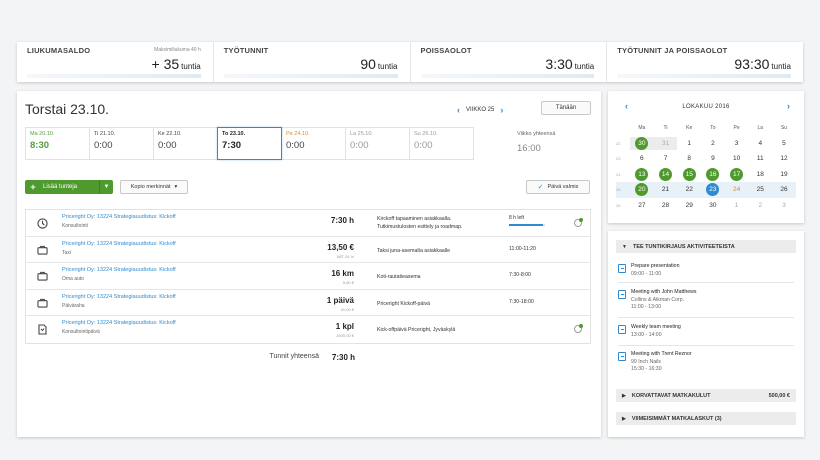  Describe the element at coordinates (666, 205) in the screenshot. I see `calendar-day: 28` at that location.